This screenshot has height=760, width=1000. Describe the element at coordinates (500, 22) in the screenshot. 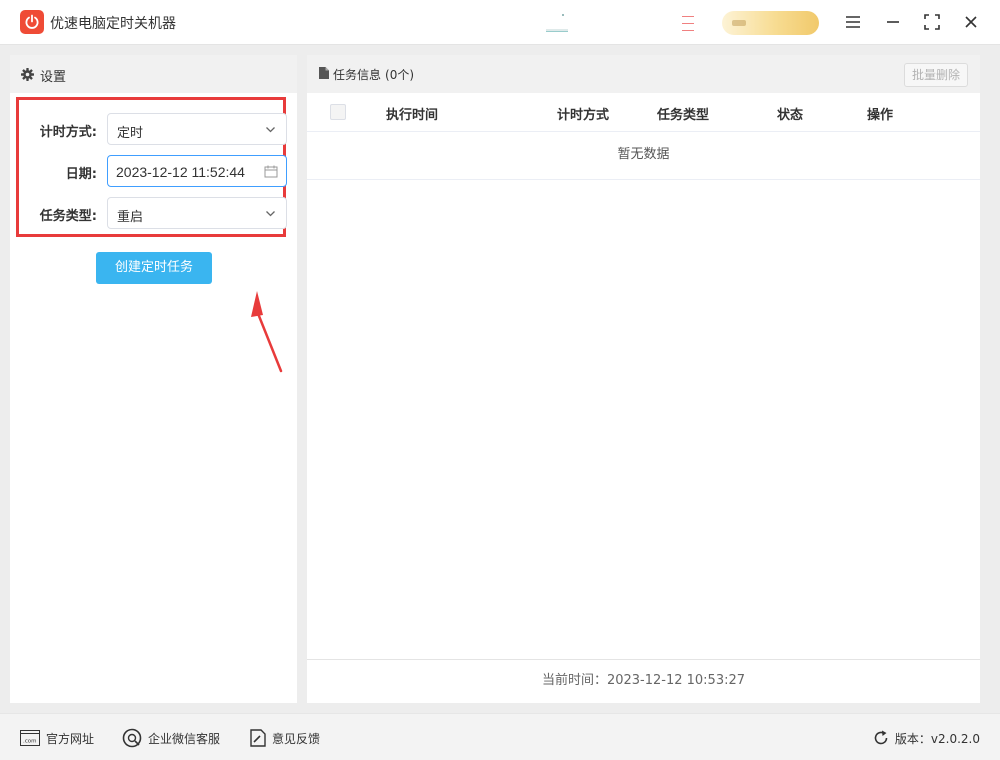

I see `title-bar: 优速电脑定时关机器` at that location.